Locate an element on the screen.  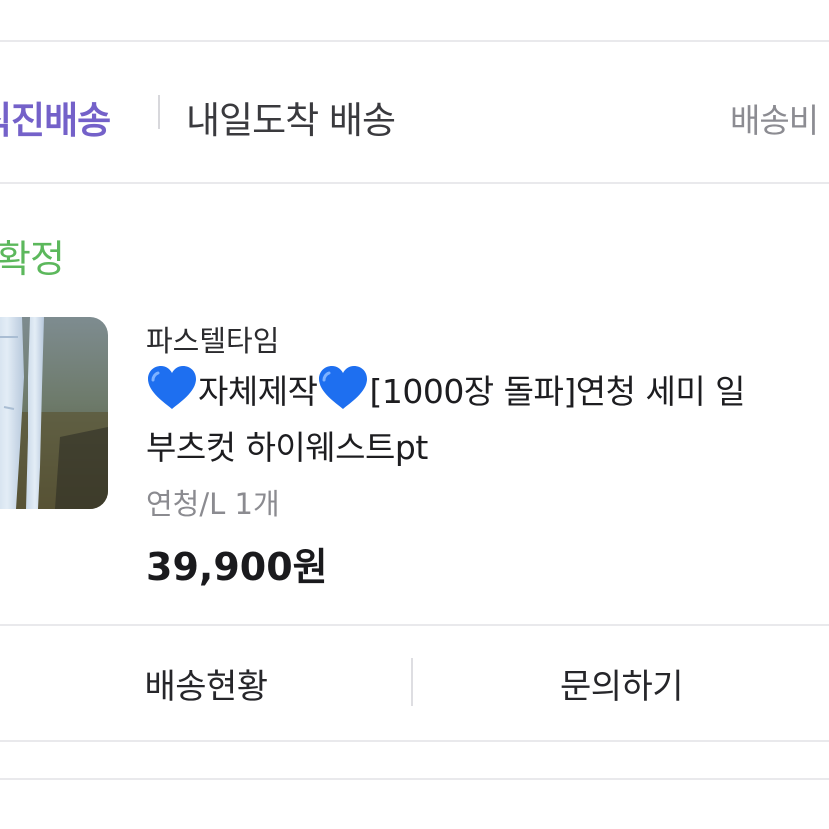
order-status-label: 확정 is located at coordinates (32, 259).